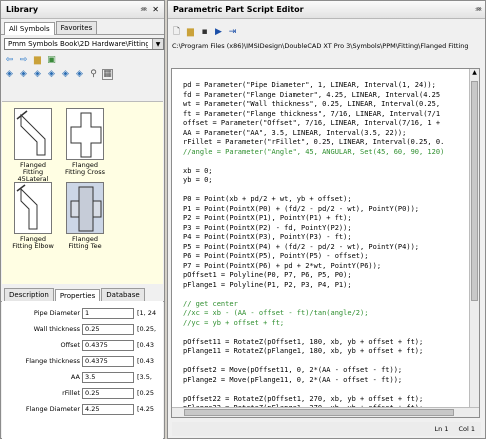 The image size is (486, 439). Describe the element at coordinates (85, 208) in the screenshot. I see `thumb-tee` at that location.